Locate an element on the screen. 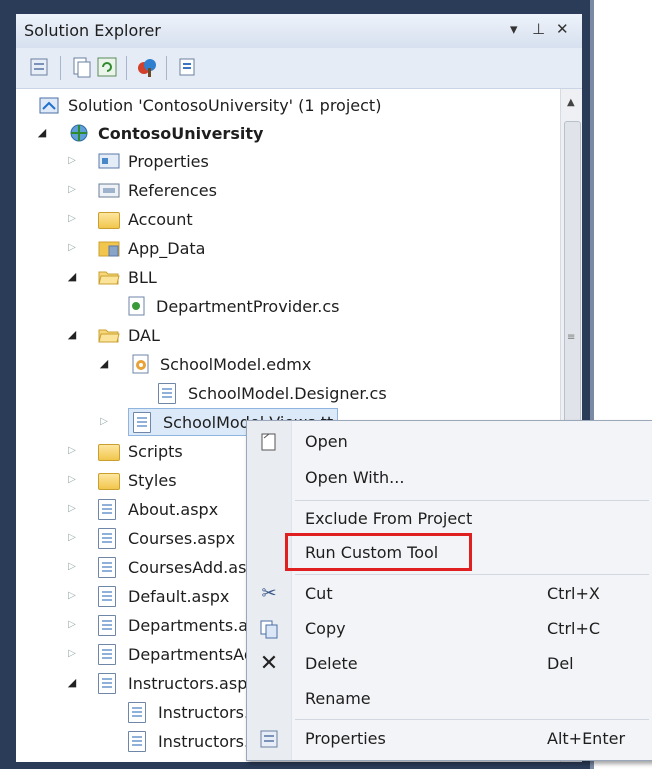  properties-folder-icon is located at coordinates (109, 161).